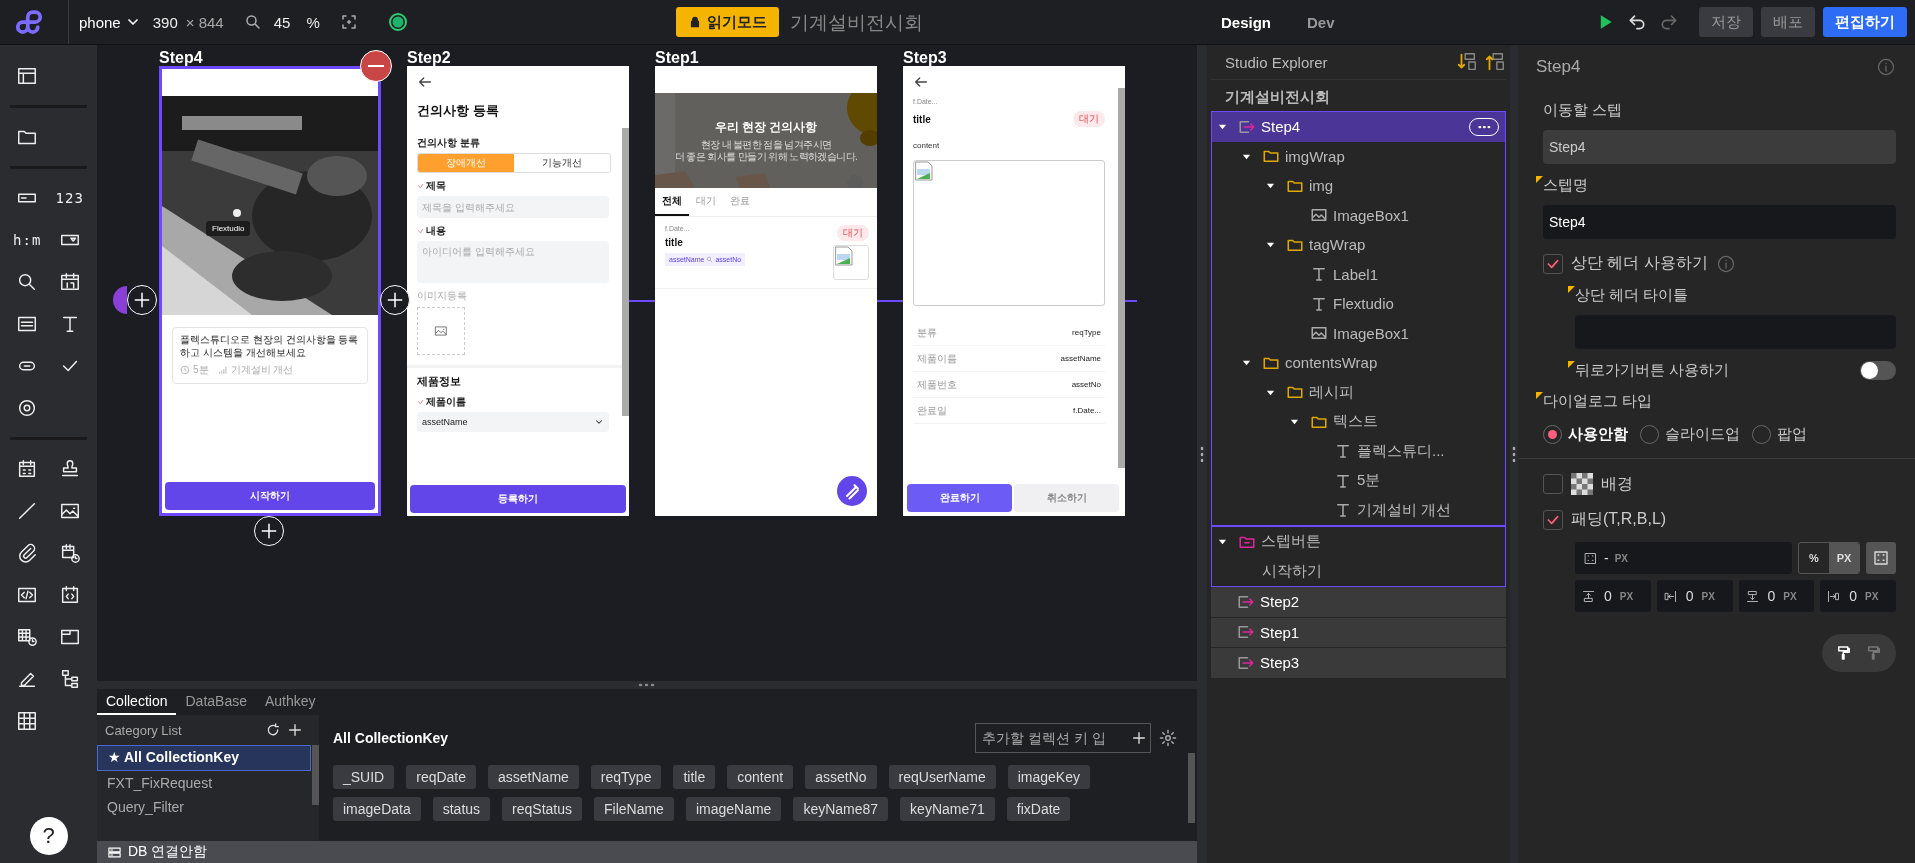 This screenshot has height=863, width=1915. Describe the element at coordinates (1358, 602) in the screenshot. I see `tree-item: Step2` at that location.